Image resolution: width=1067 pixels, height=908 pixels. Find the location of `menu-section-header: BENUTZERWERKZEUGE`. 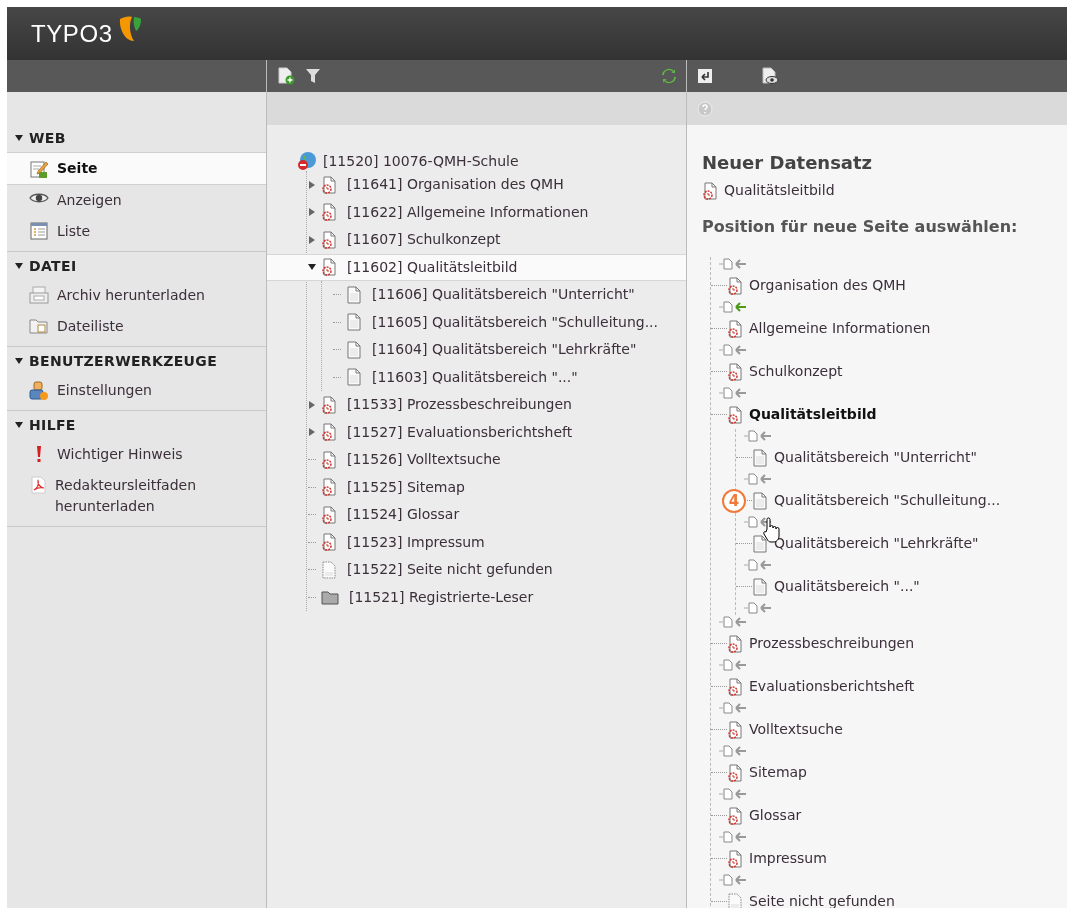

menu-section-header: BENUTZERWERKZEUGE is located at coordinates (136, 361).